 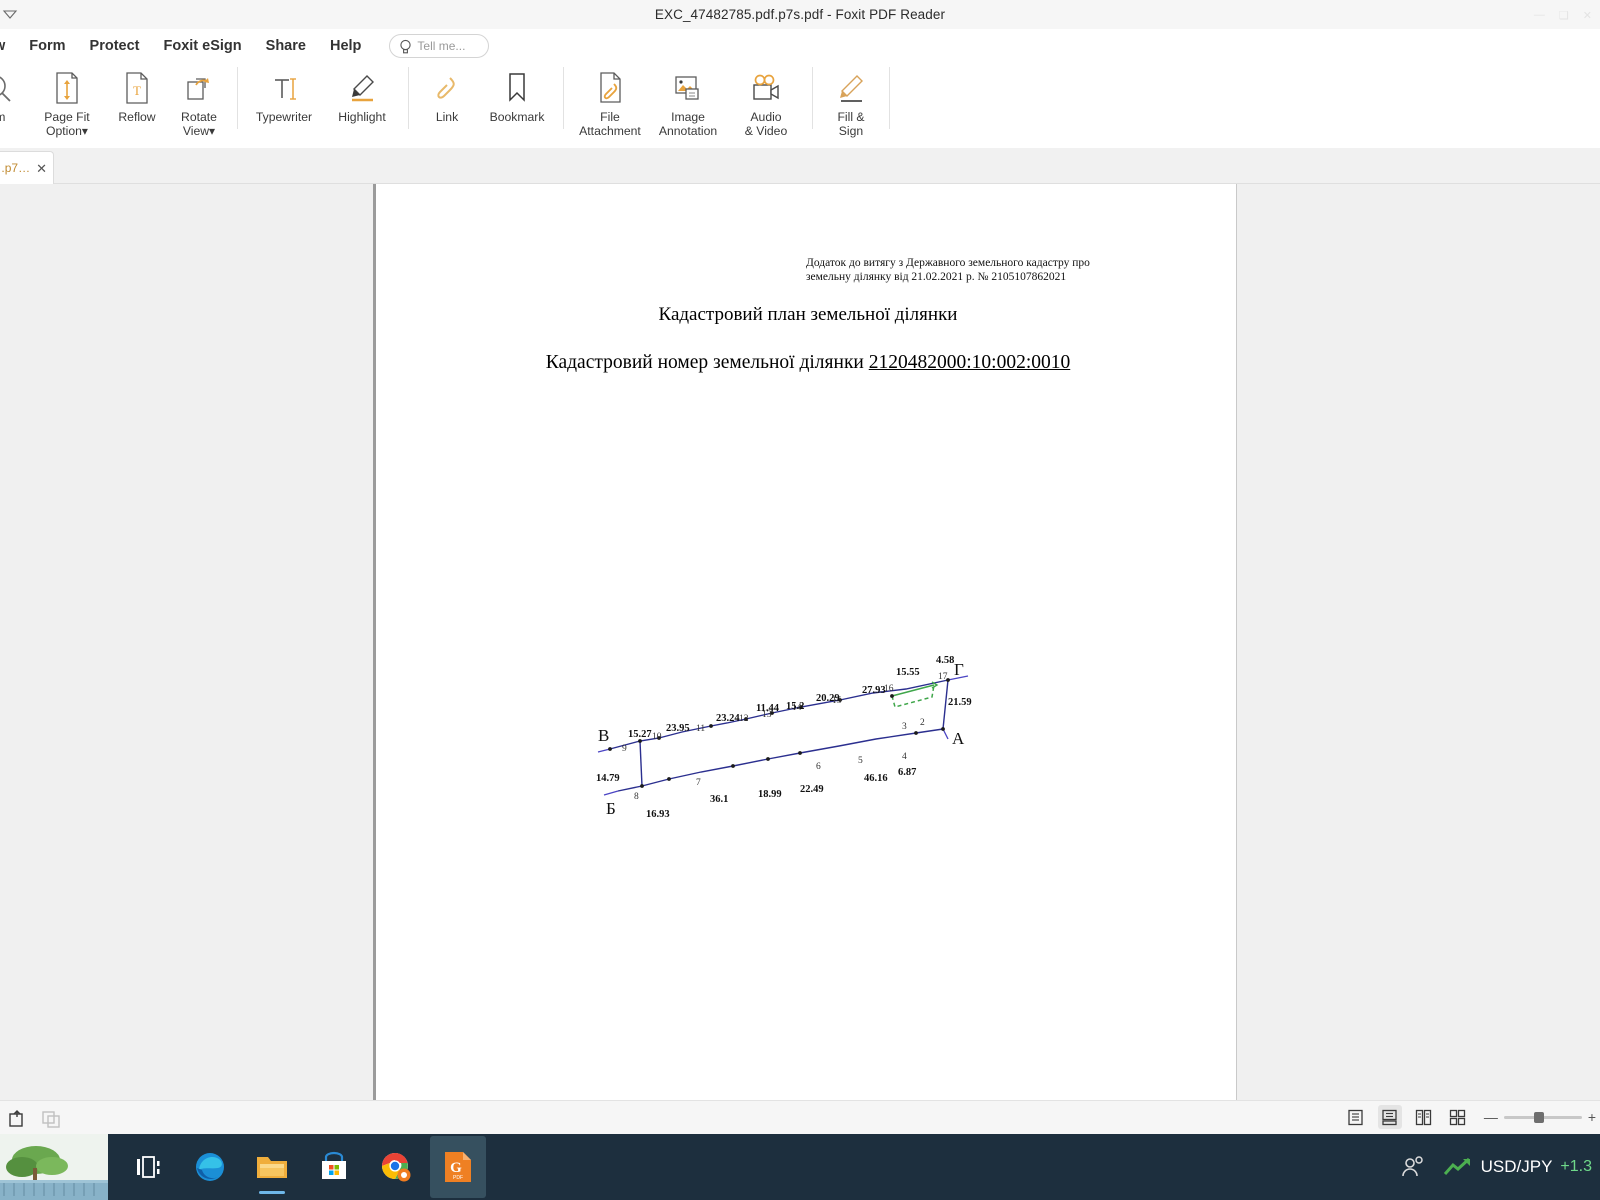 I want to click on rotate-view-button: Rotate View▾, so click(x=199, y=103).